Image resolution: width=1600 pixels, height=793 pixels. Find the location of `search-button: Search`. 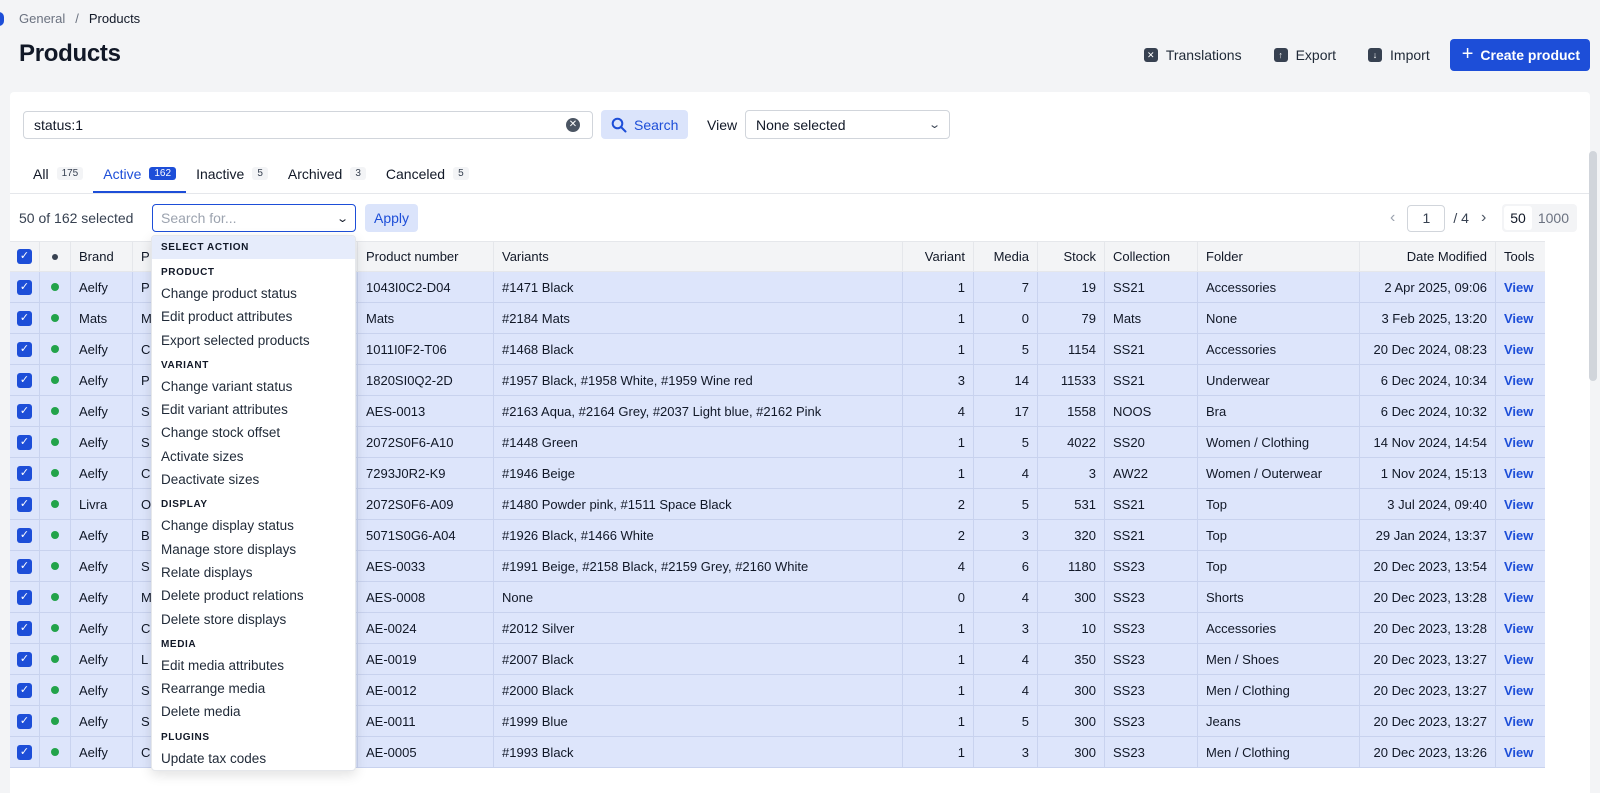

search-button: Search is located at coordinates (645, 124).